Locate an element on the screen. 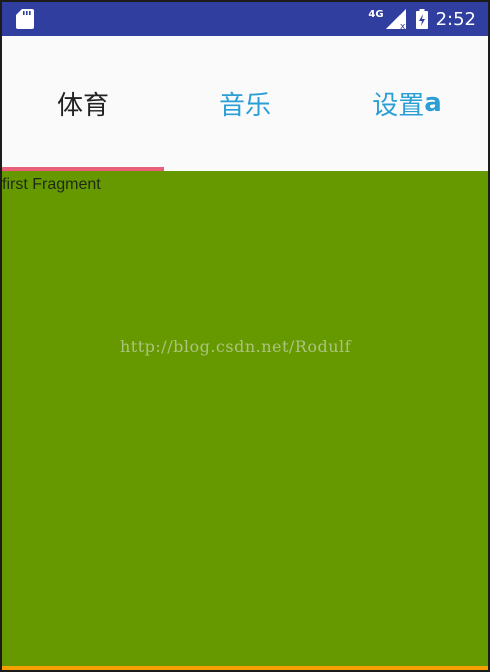 This screenshot has width=490, height=672. tab-settings: 设置 a is located at coordinates (407, 103).